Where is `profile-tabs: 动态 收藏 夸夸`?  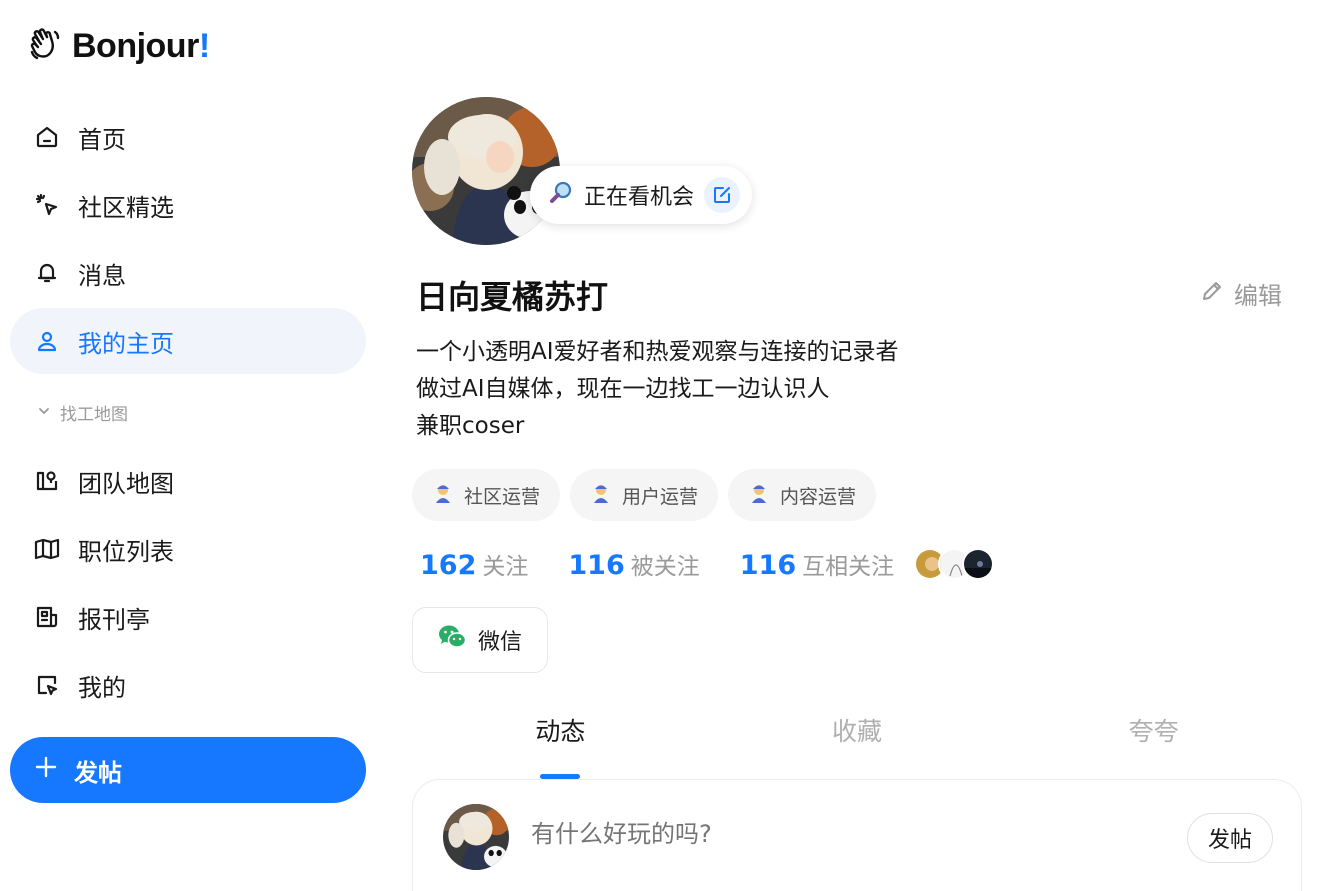 profile-tabs: 动态 收藏 夸夸 is located at coordinates (857, 745).